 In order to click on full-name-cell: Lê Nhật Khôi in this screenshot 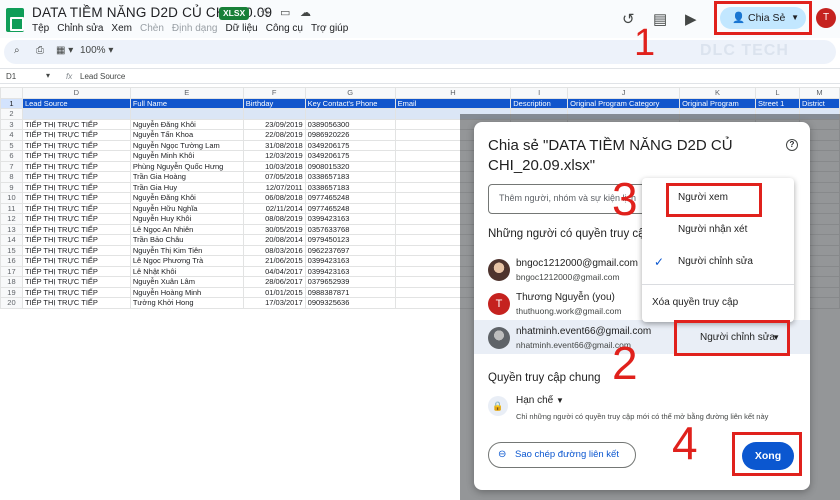, I will do `click(186, 271)`.